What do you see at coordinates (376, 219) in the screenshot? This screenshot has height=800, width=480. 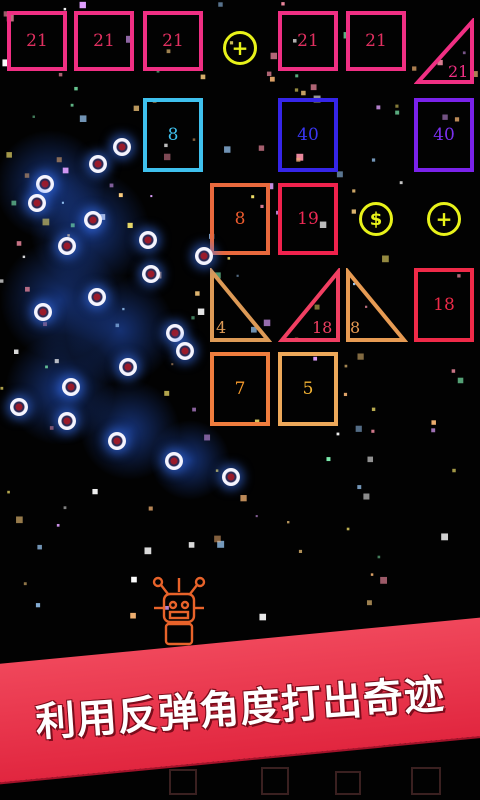 I see `dollar-coin-icon: $` at bounding box center [376, 219].